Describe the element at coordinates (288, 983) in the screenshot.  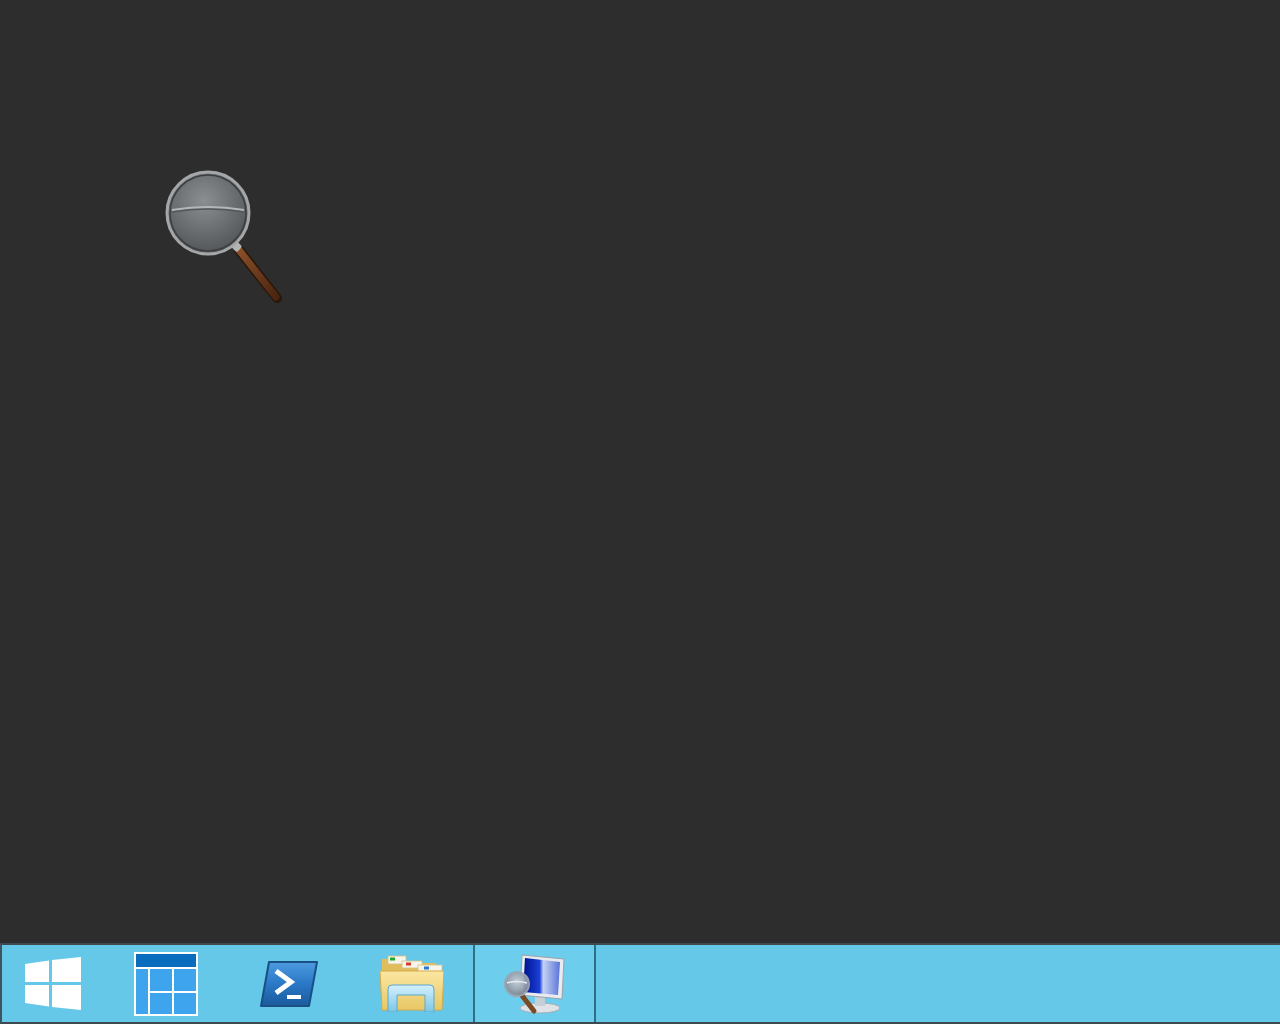
I see `terminal-prompt-icon` at that location.